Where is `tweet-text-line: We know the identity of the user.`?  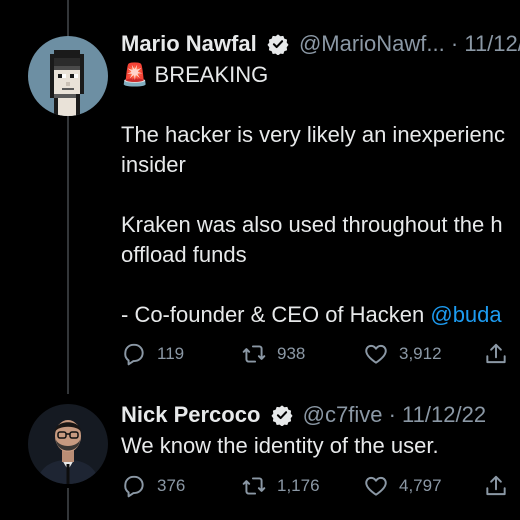 tweet-text-line: We know the identity of the user. is located at coordinates (280, 445).